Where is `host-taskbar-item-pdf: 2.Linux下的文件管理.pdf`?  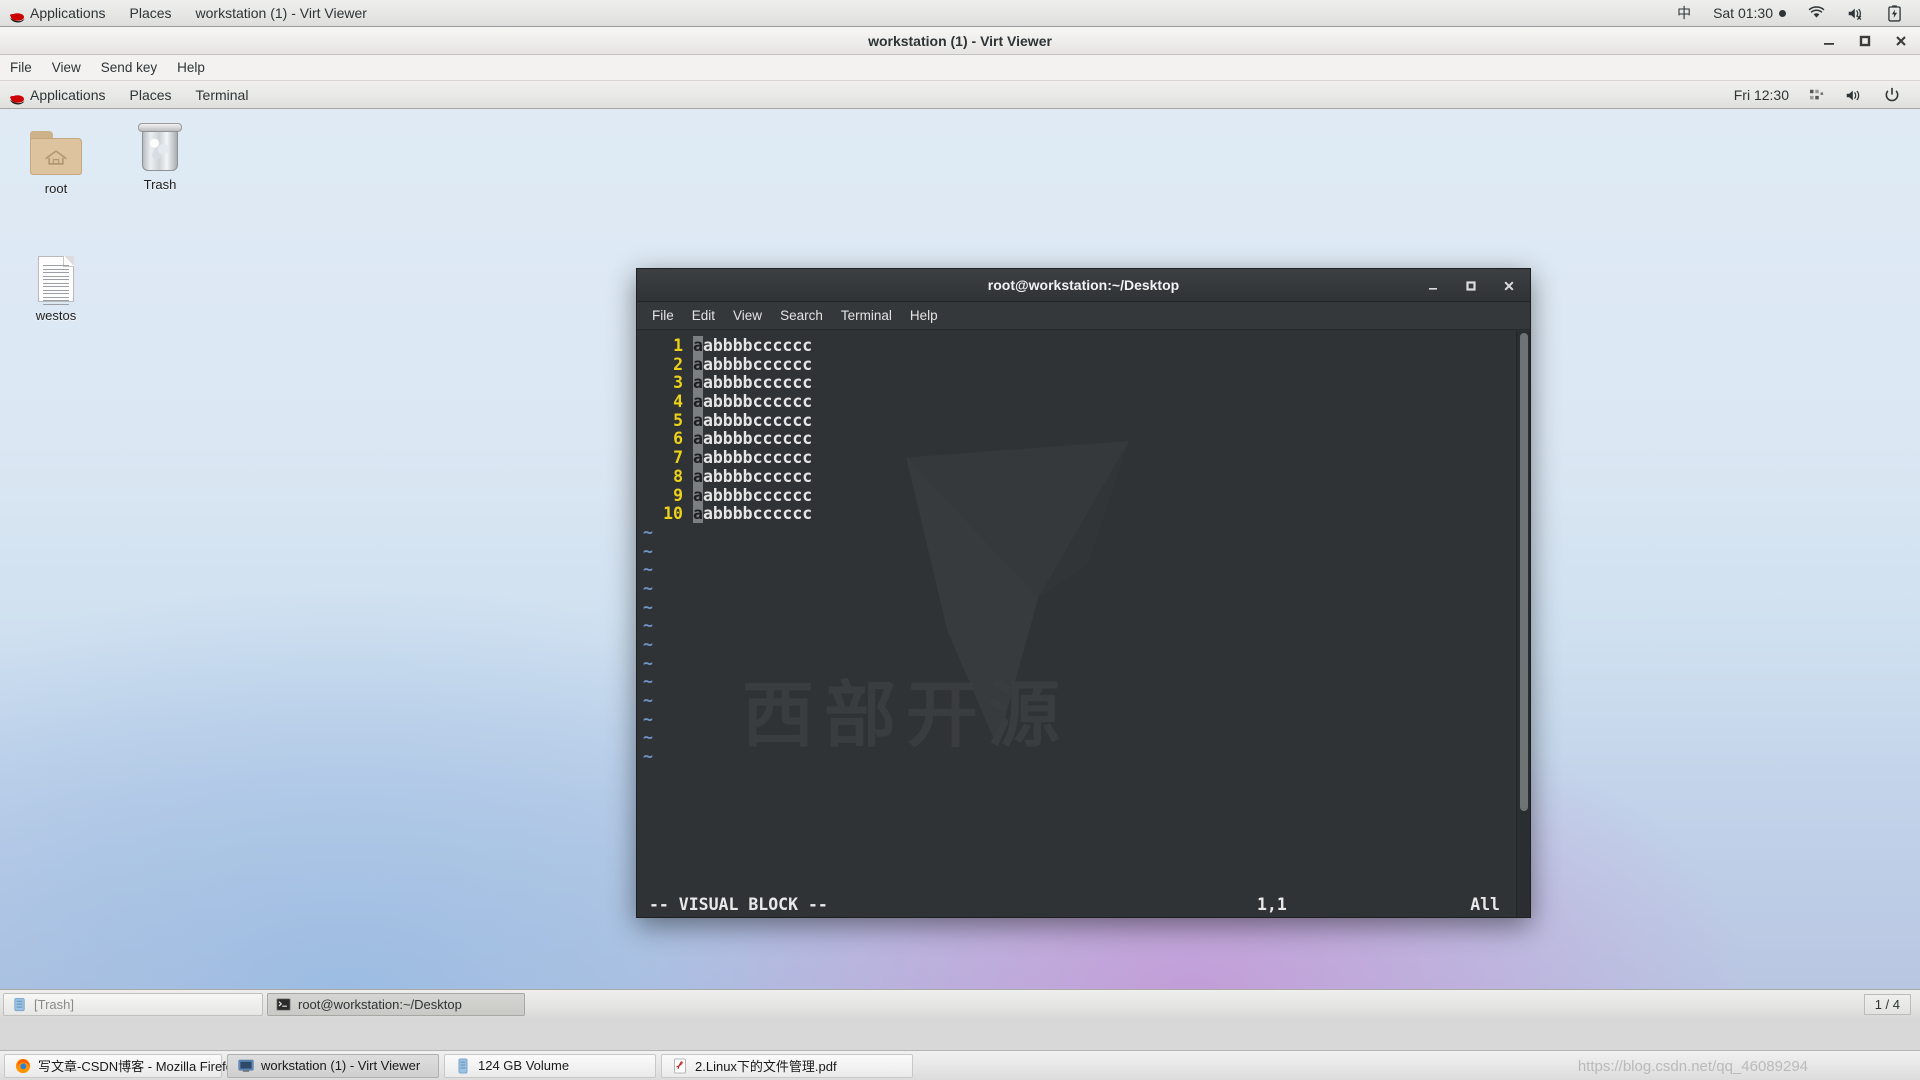 host-taskbar-item-pdf: 2.Linux下的文件管理.pdf is located at coordinates (787, 1065).